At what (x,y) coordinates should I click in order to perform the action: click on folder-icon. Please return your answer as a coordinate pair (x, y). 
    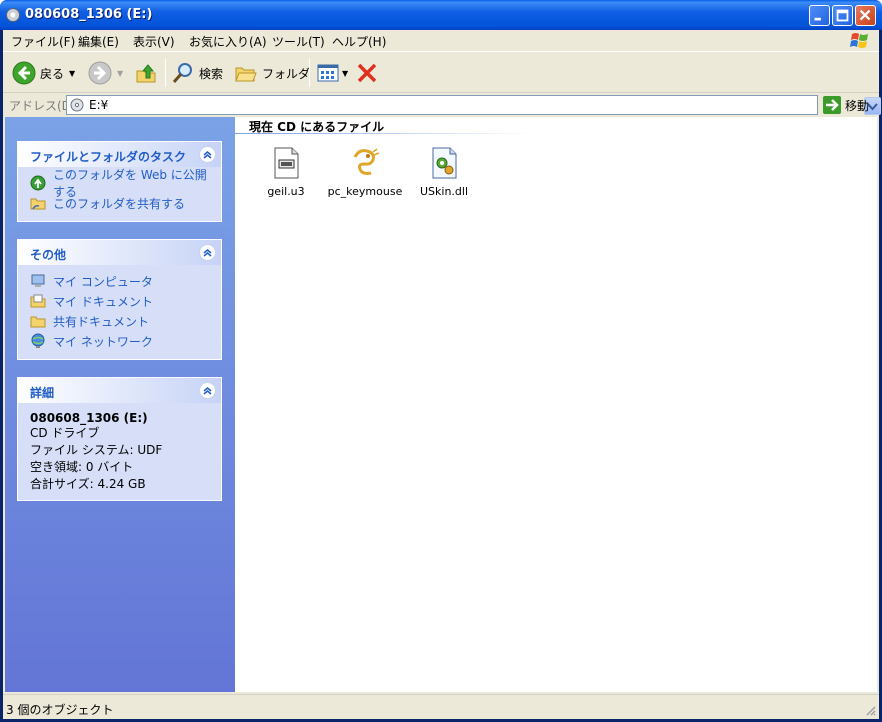
    Looking at the image, I should click on (38, 322).